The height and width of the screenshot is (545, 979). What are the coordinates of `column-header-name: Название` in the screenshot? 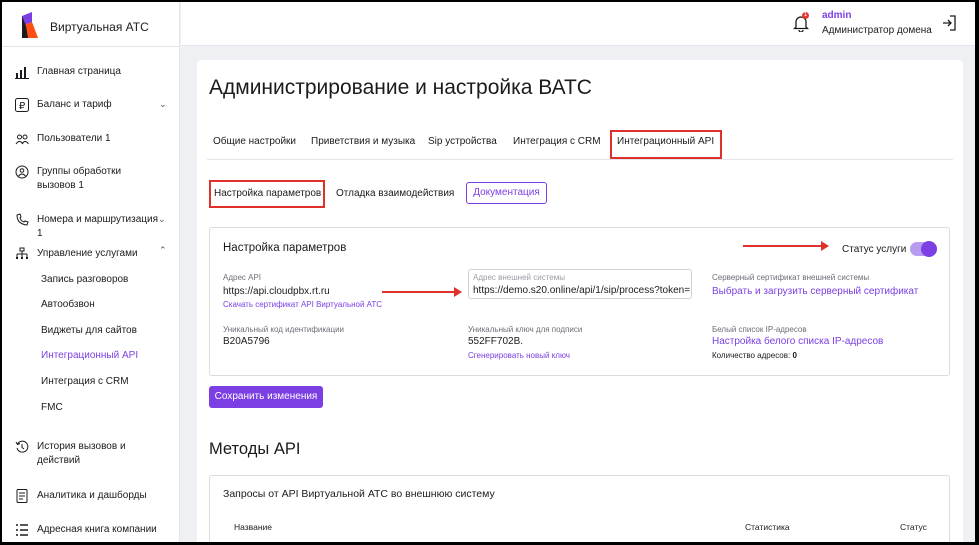 It's located at (253, 527).